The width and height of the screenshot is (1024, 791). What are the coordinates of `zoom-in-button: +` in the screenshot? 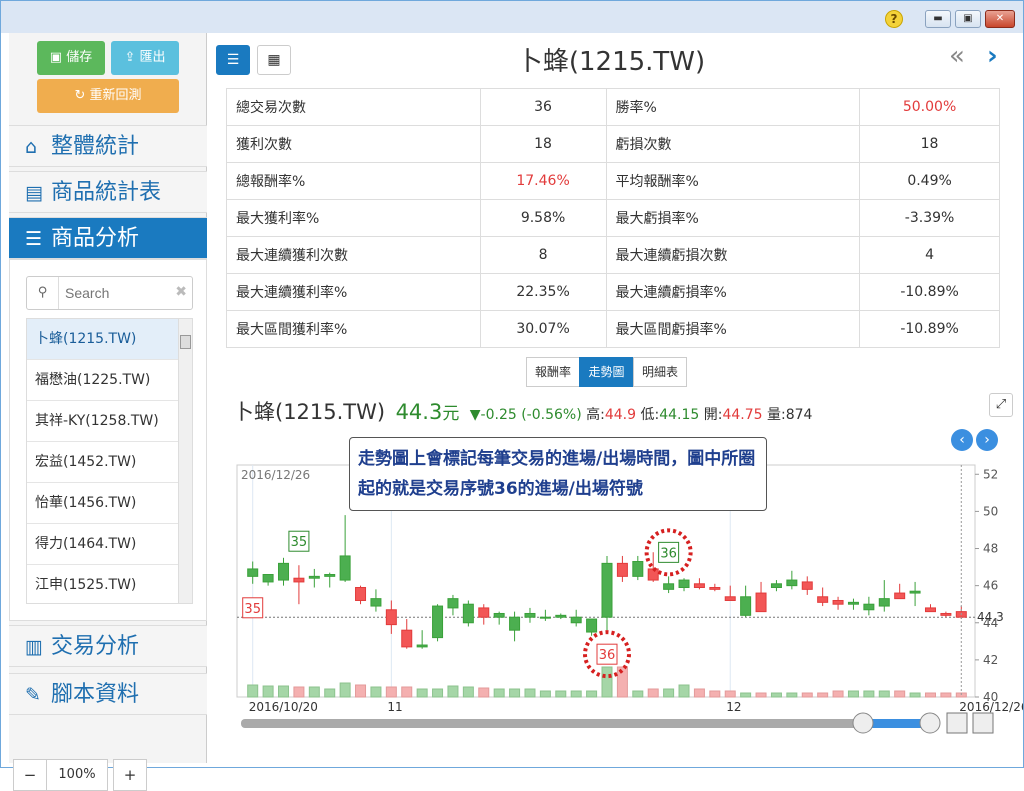 It's located at (130, 775).